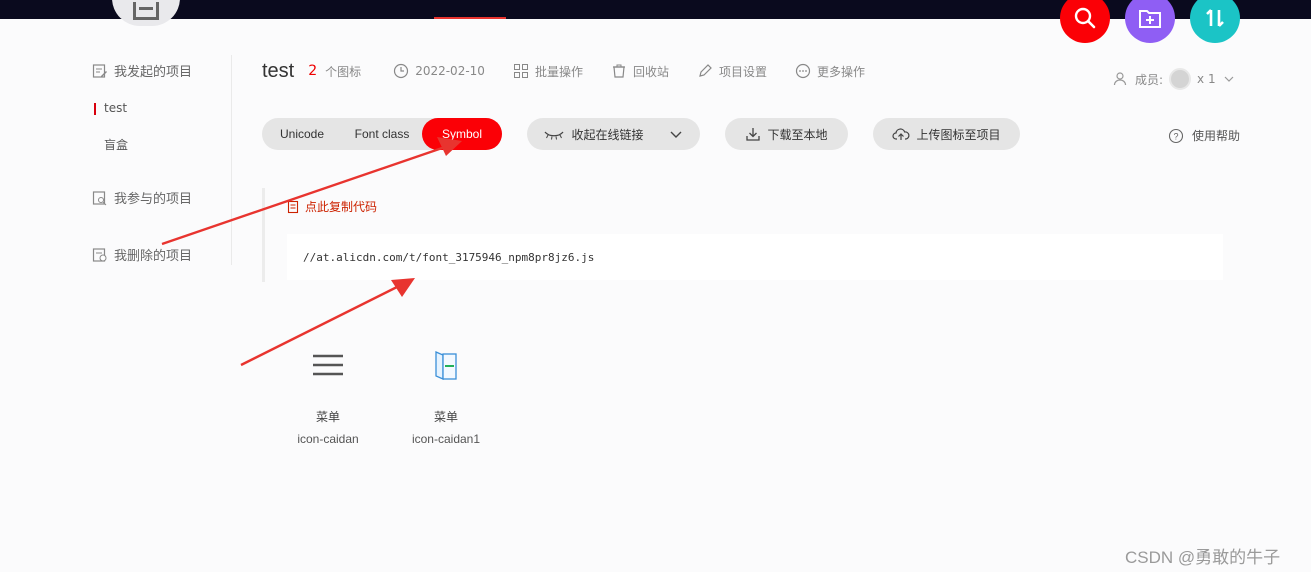 This screenshot has width=1311, height=572. I want to click on recycle-bin-label: 回收站, so click(650, 71).